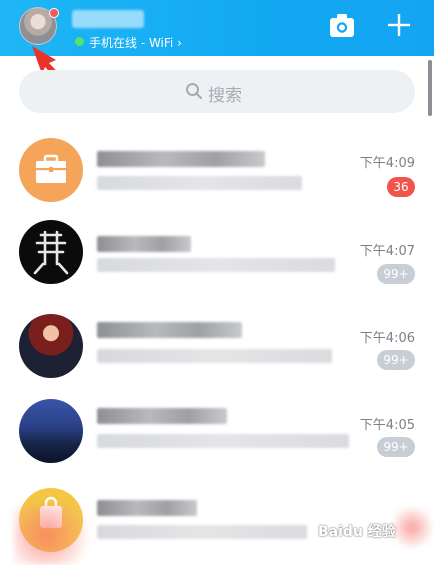  Describe the element at coordinates (225, 96) in the screenshot. I see `search-placeholder: 搜索` at that location.